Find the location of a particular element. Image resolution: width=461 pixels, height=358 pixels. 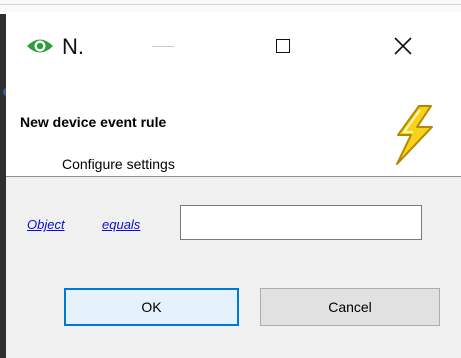

close-button is located at coordinates (403, 46).